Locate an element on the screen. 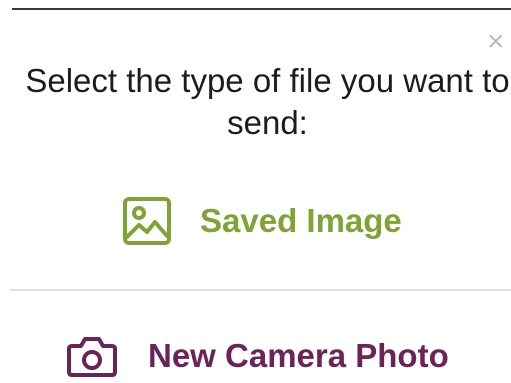  option-divider is located at coordinates (260, 290).